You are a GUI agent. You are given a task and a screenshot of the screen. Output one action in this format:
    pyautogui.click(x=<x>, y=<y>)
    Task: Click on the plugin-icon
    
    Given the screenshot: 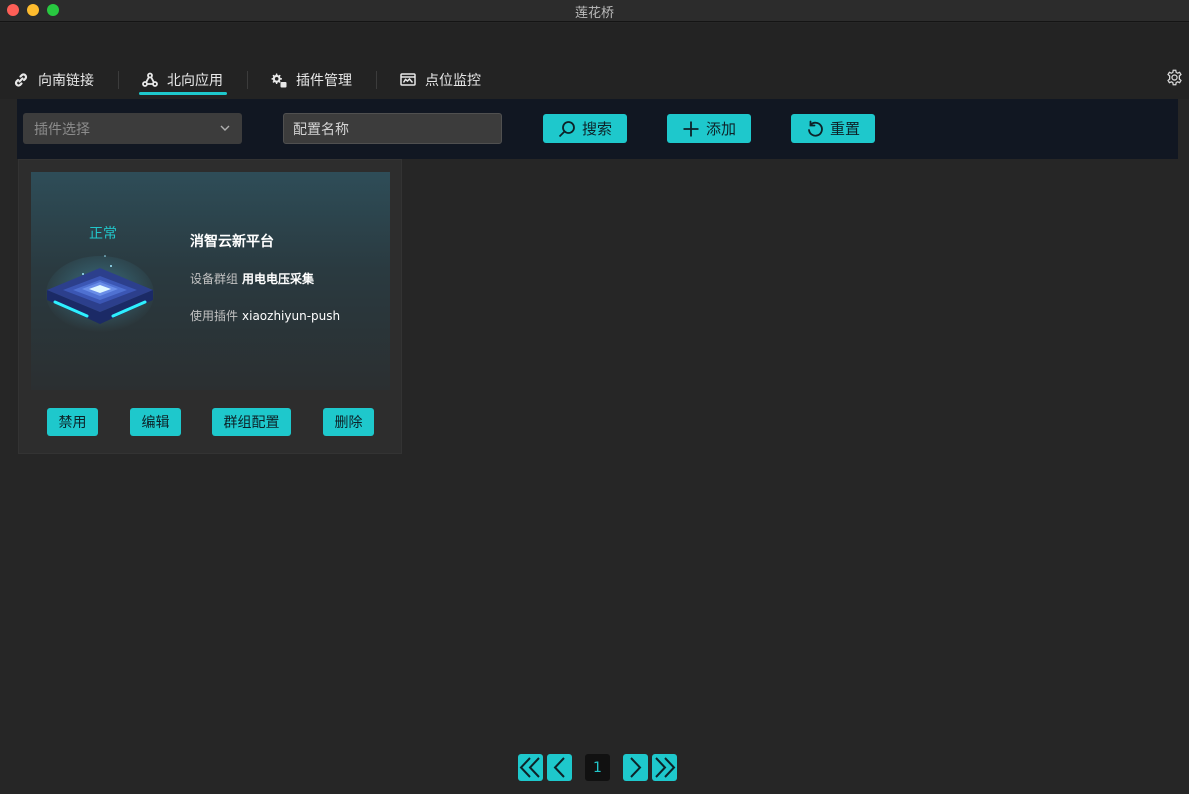 What is the action you would take?
    pyautogui.click(x=279, y=80)
    